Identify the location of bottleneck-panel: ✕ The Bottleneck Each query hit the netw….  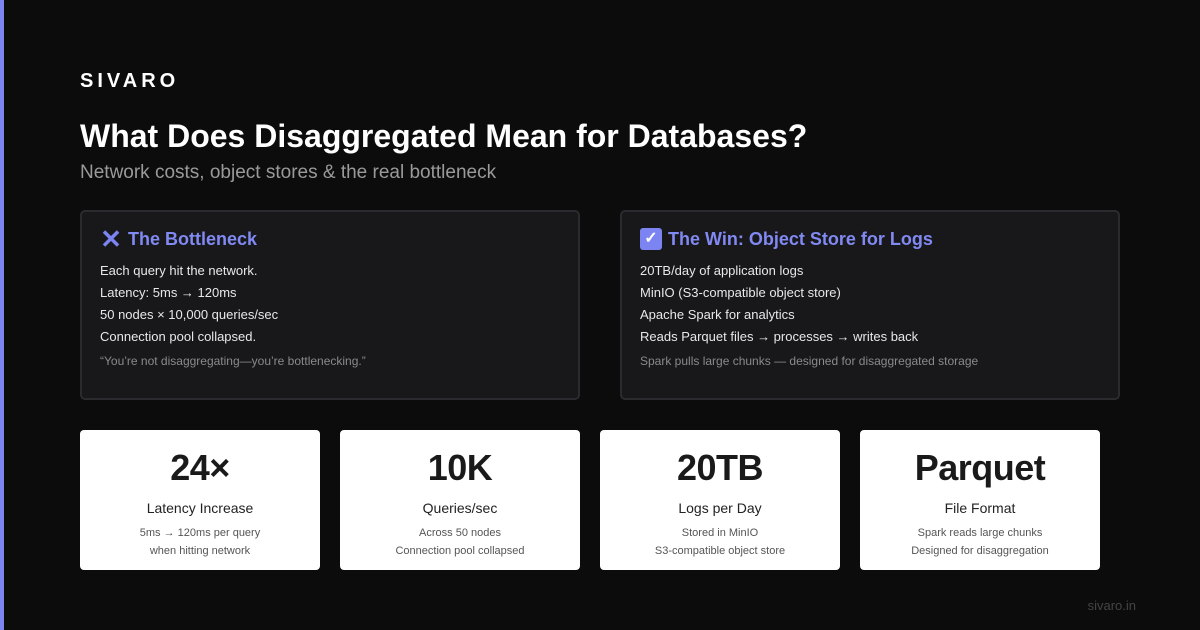
(330, 305).